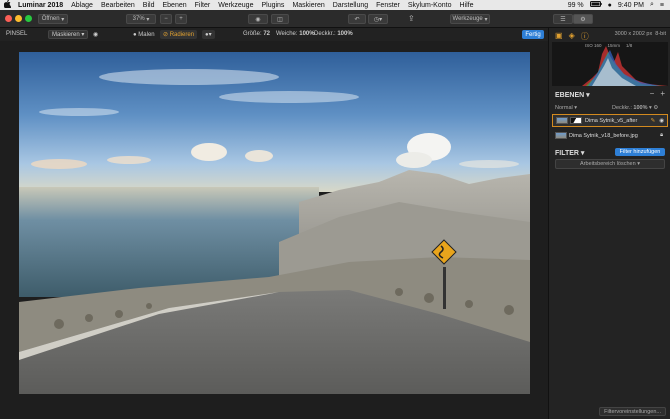 The width and height of the screenshot is (670, 419). I want to click on brush-icon: ✎, so click(653, 121).